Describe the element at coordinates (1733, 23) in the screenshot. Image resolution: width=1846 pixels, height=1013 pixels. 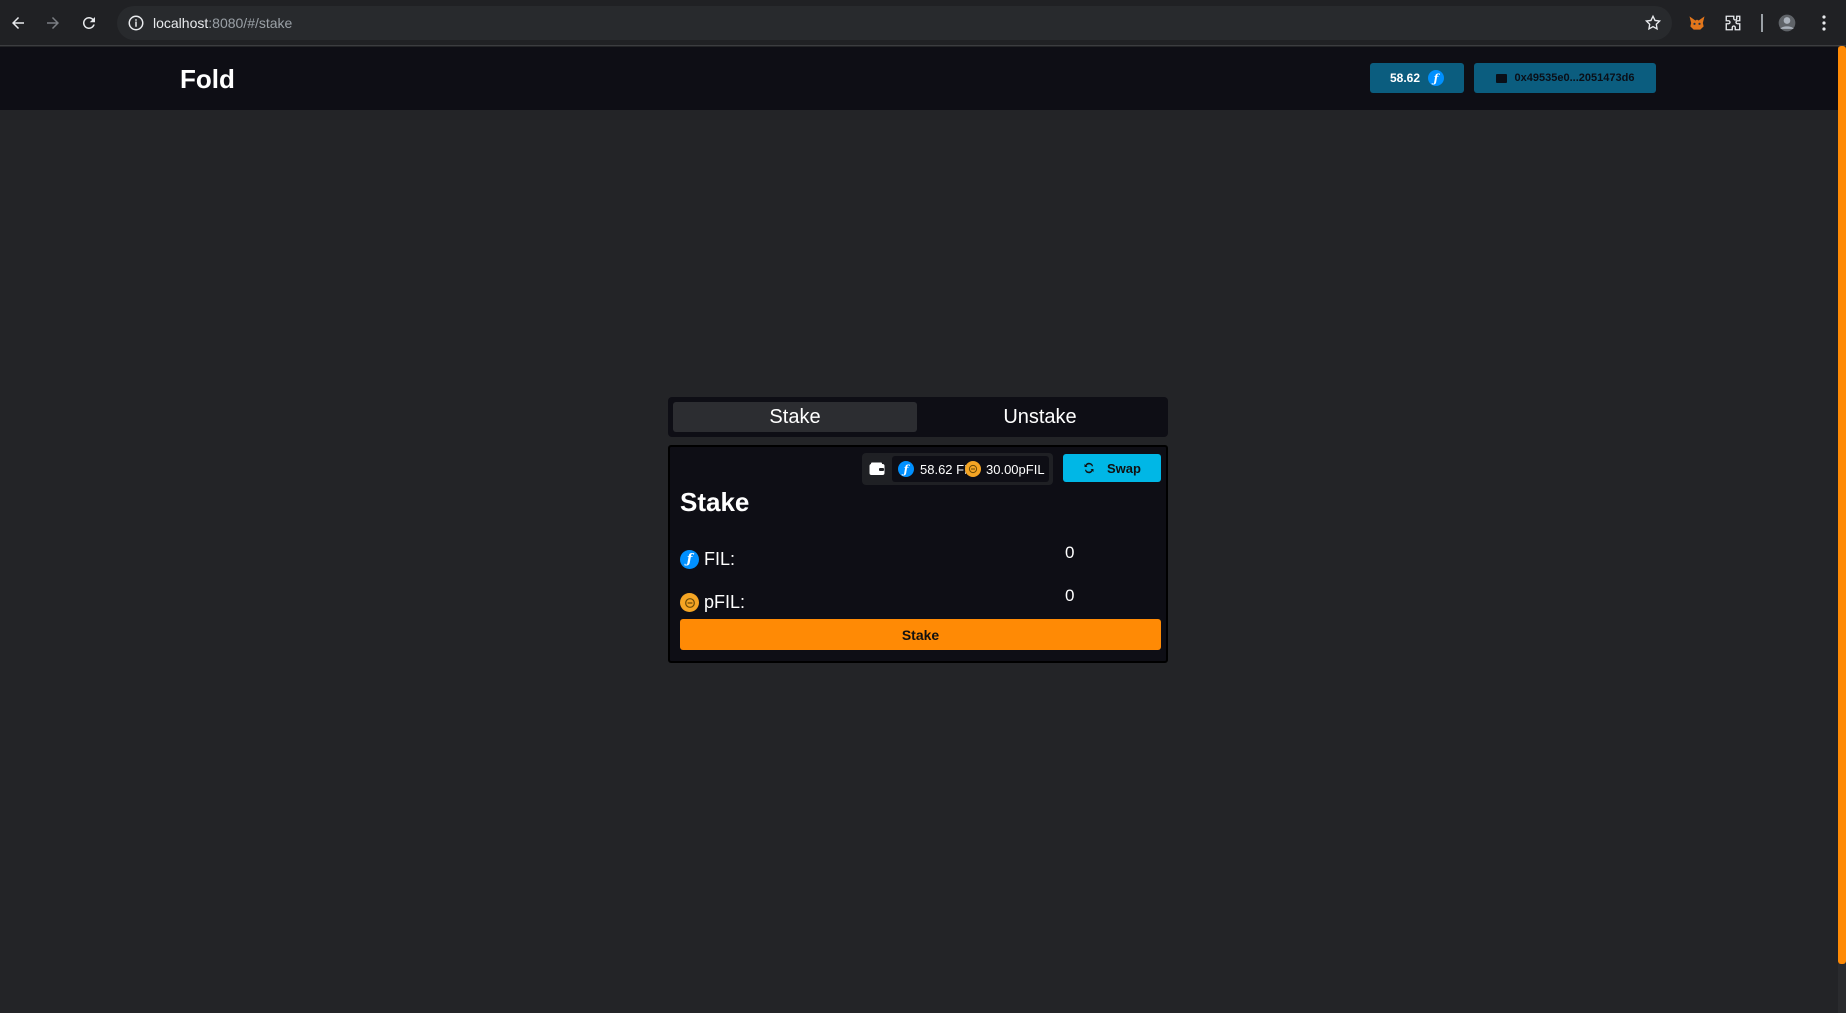
I see `extensions-puzzle-icon` at that location.